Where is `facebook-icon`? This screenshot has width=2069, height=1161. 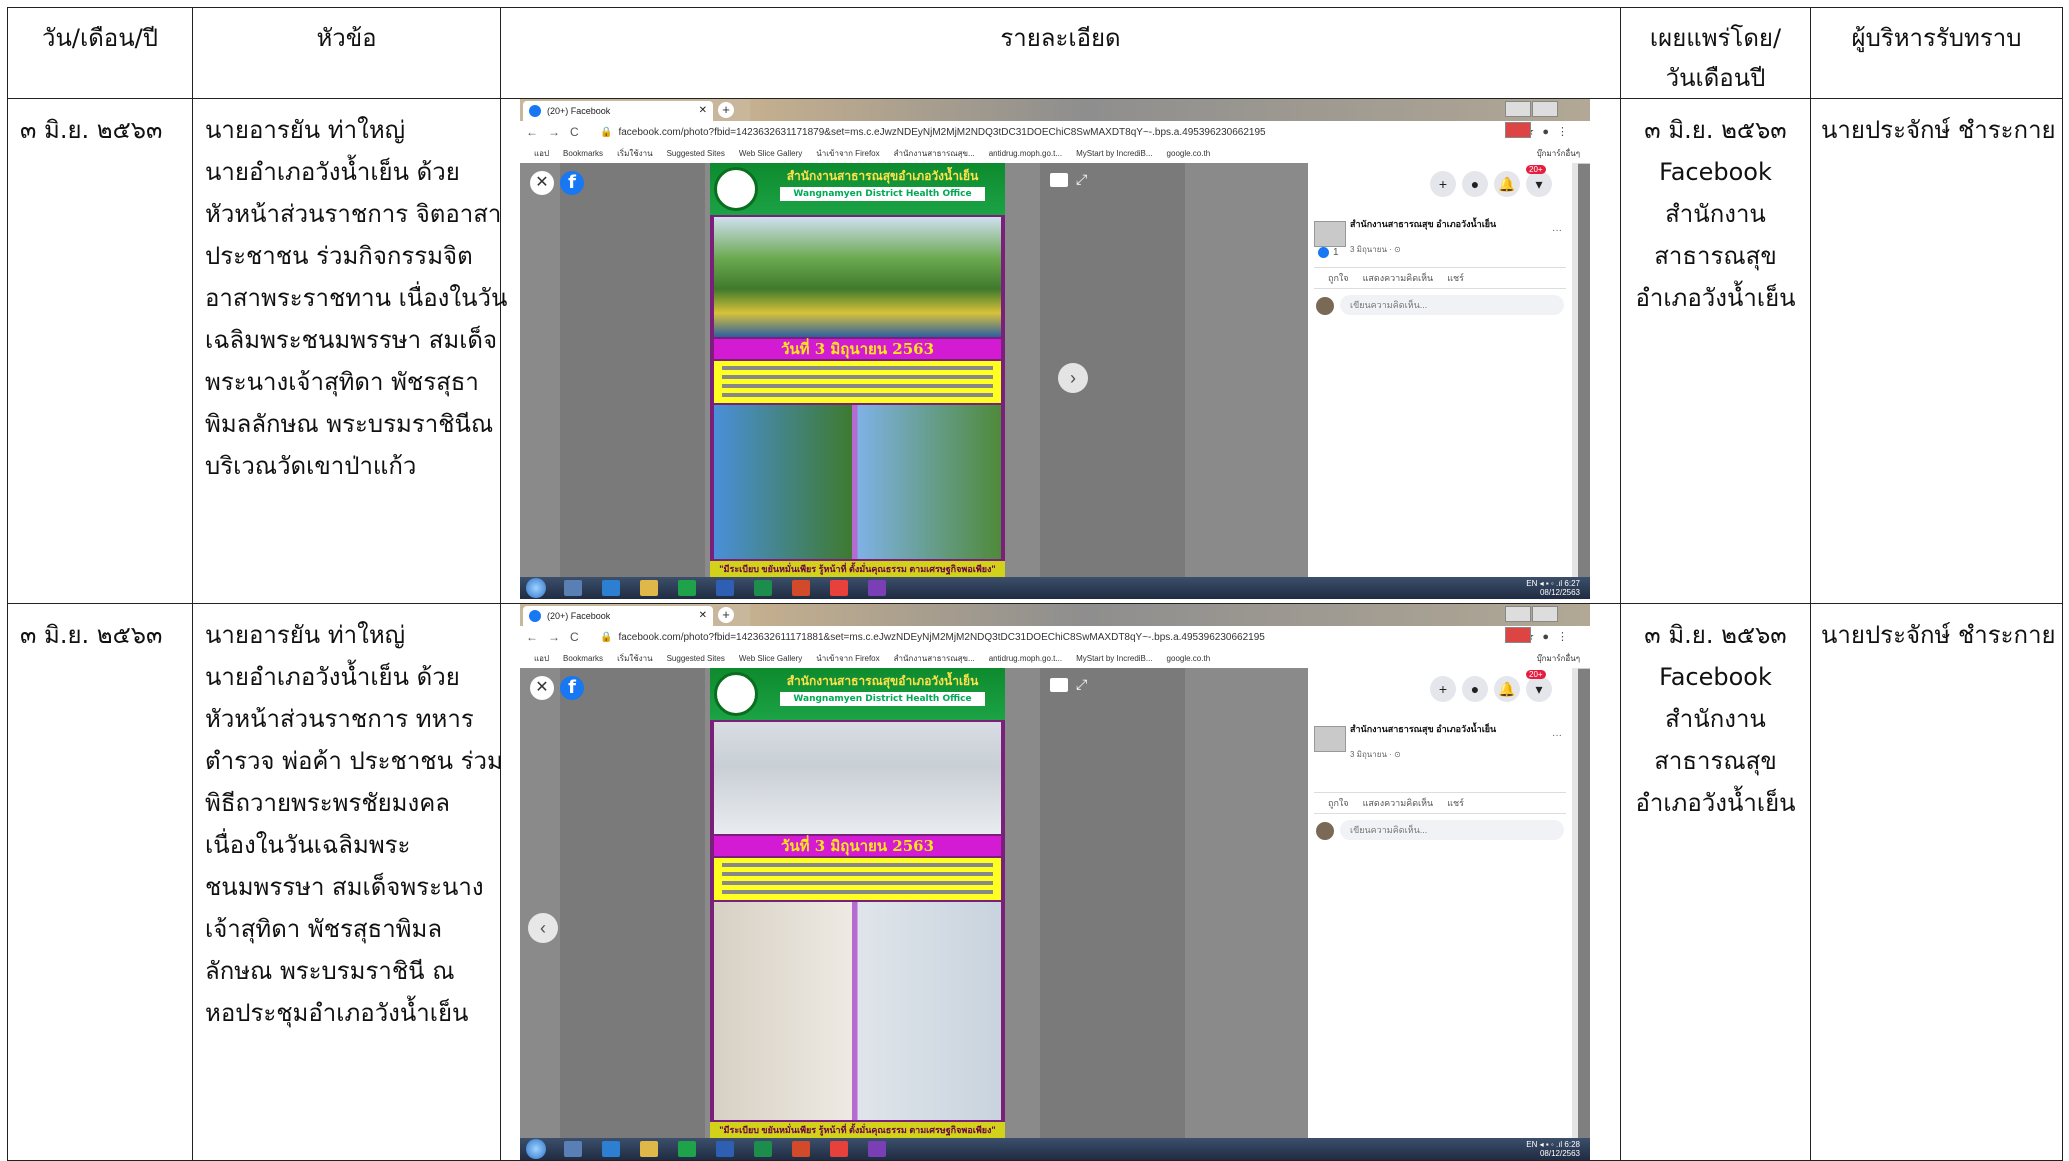
facebook-icon is located at coordinates (535, 111).